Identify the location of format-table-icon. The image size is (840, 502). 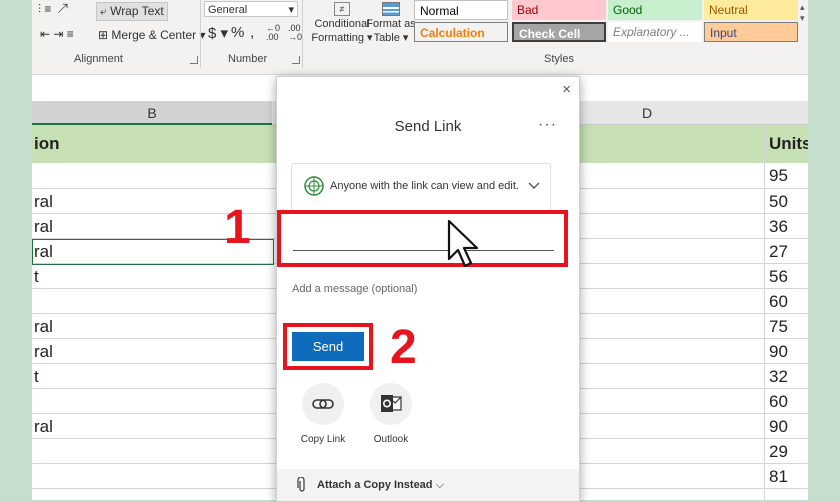
(391, 9).